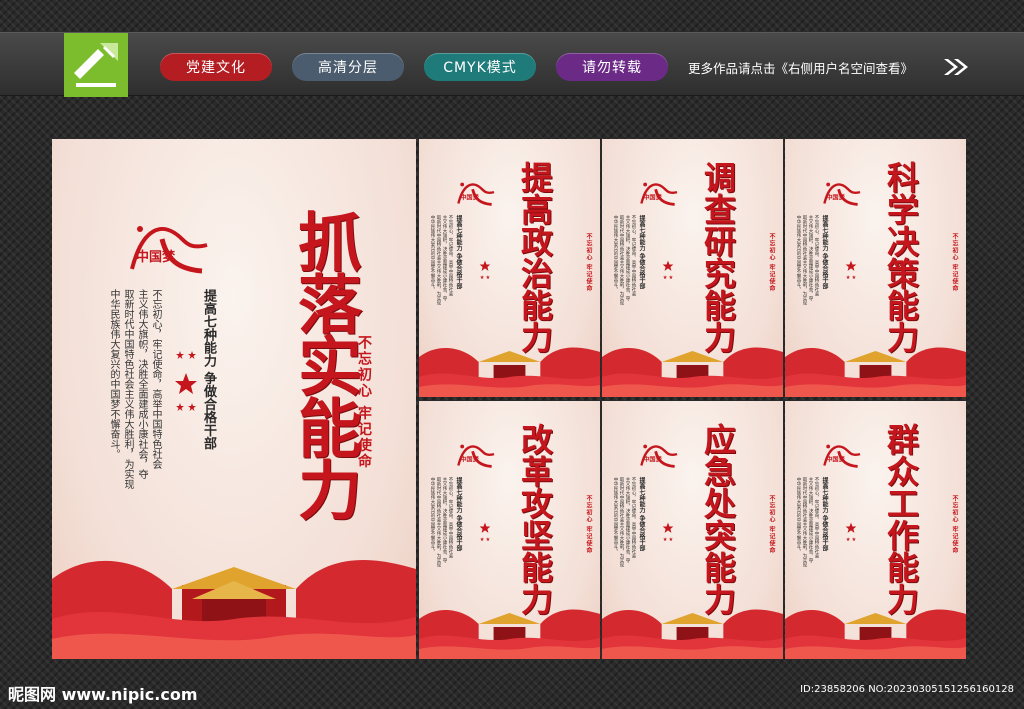 The height and width of the screenshot is (709, 1024). I want to click on tag-cmyk-mode: CMYK模式, so click(480, 67).